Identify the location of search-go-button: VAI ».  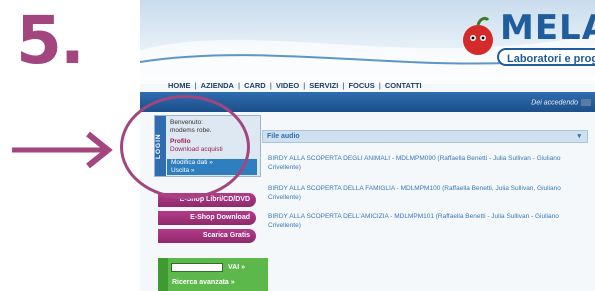
(239, 267).